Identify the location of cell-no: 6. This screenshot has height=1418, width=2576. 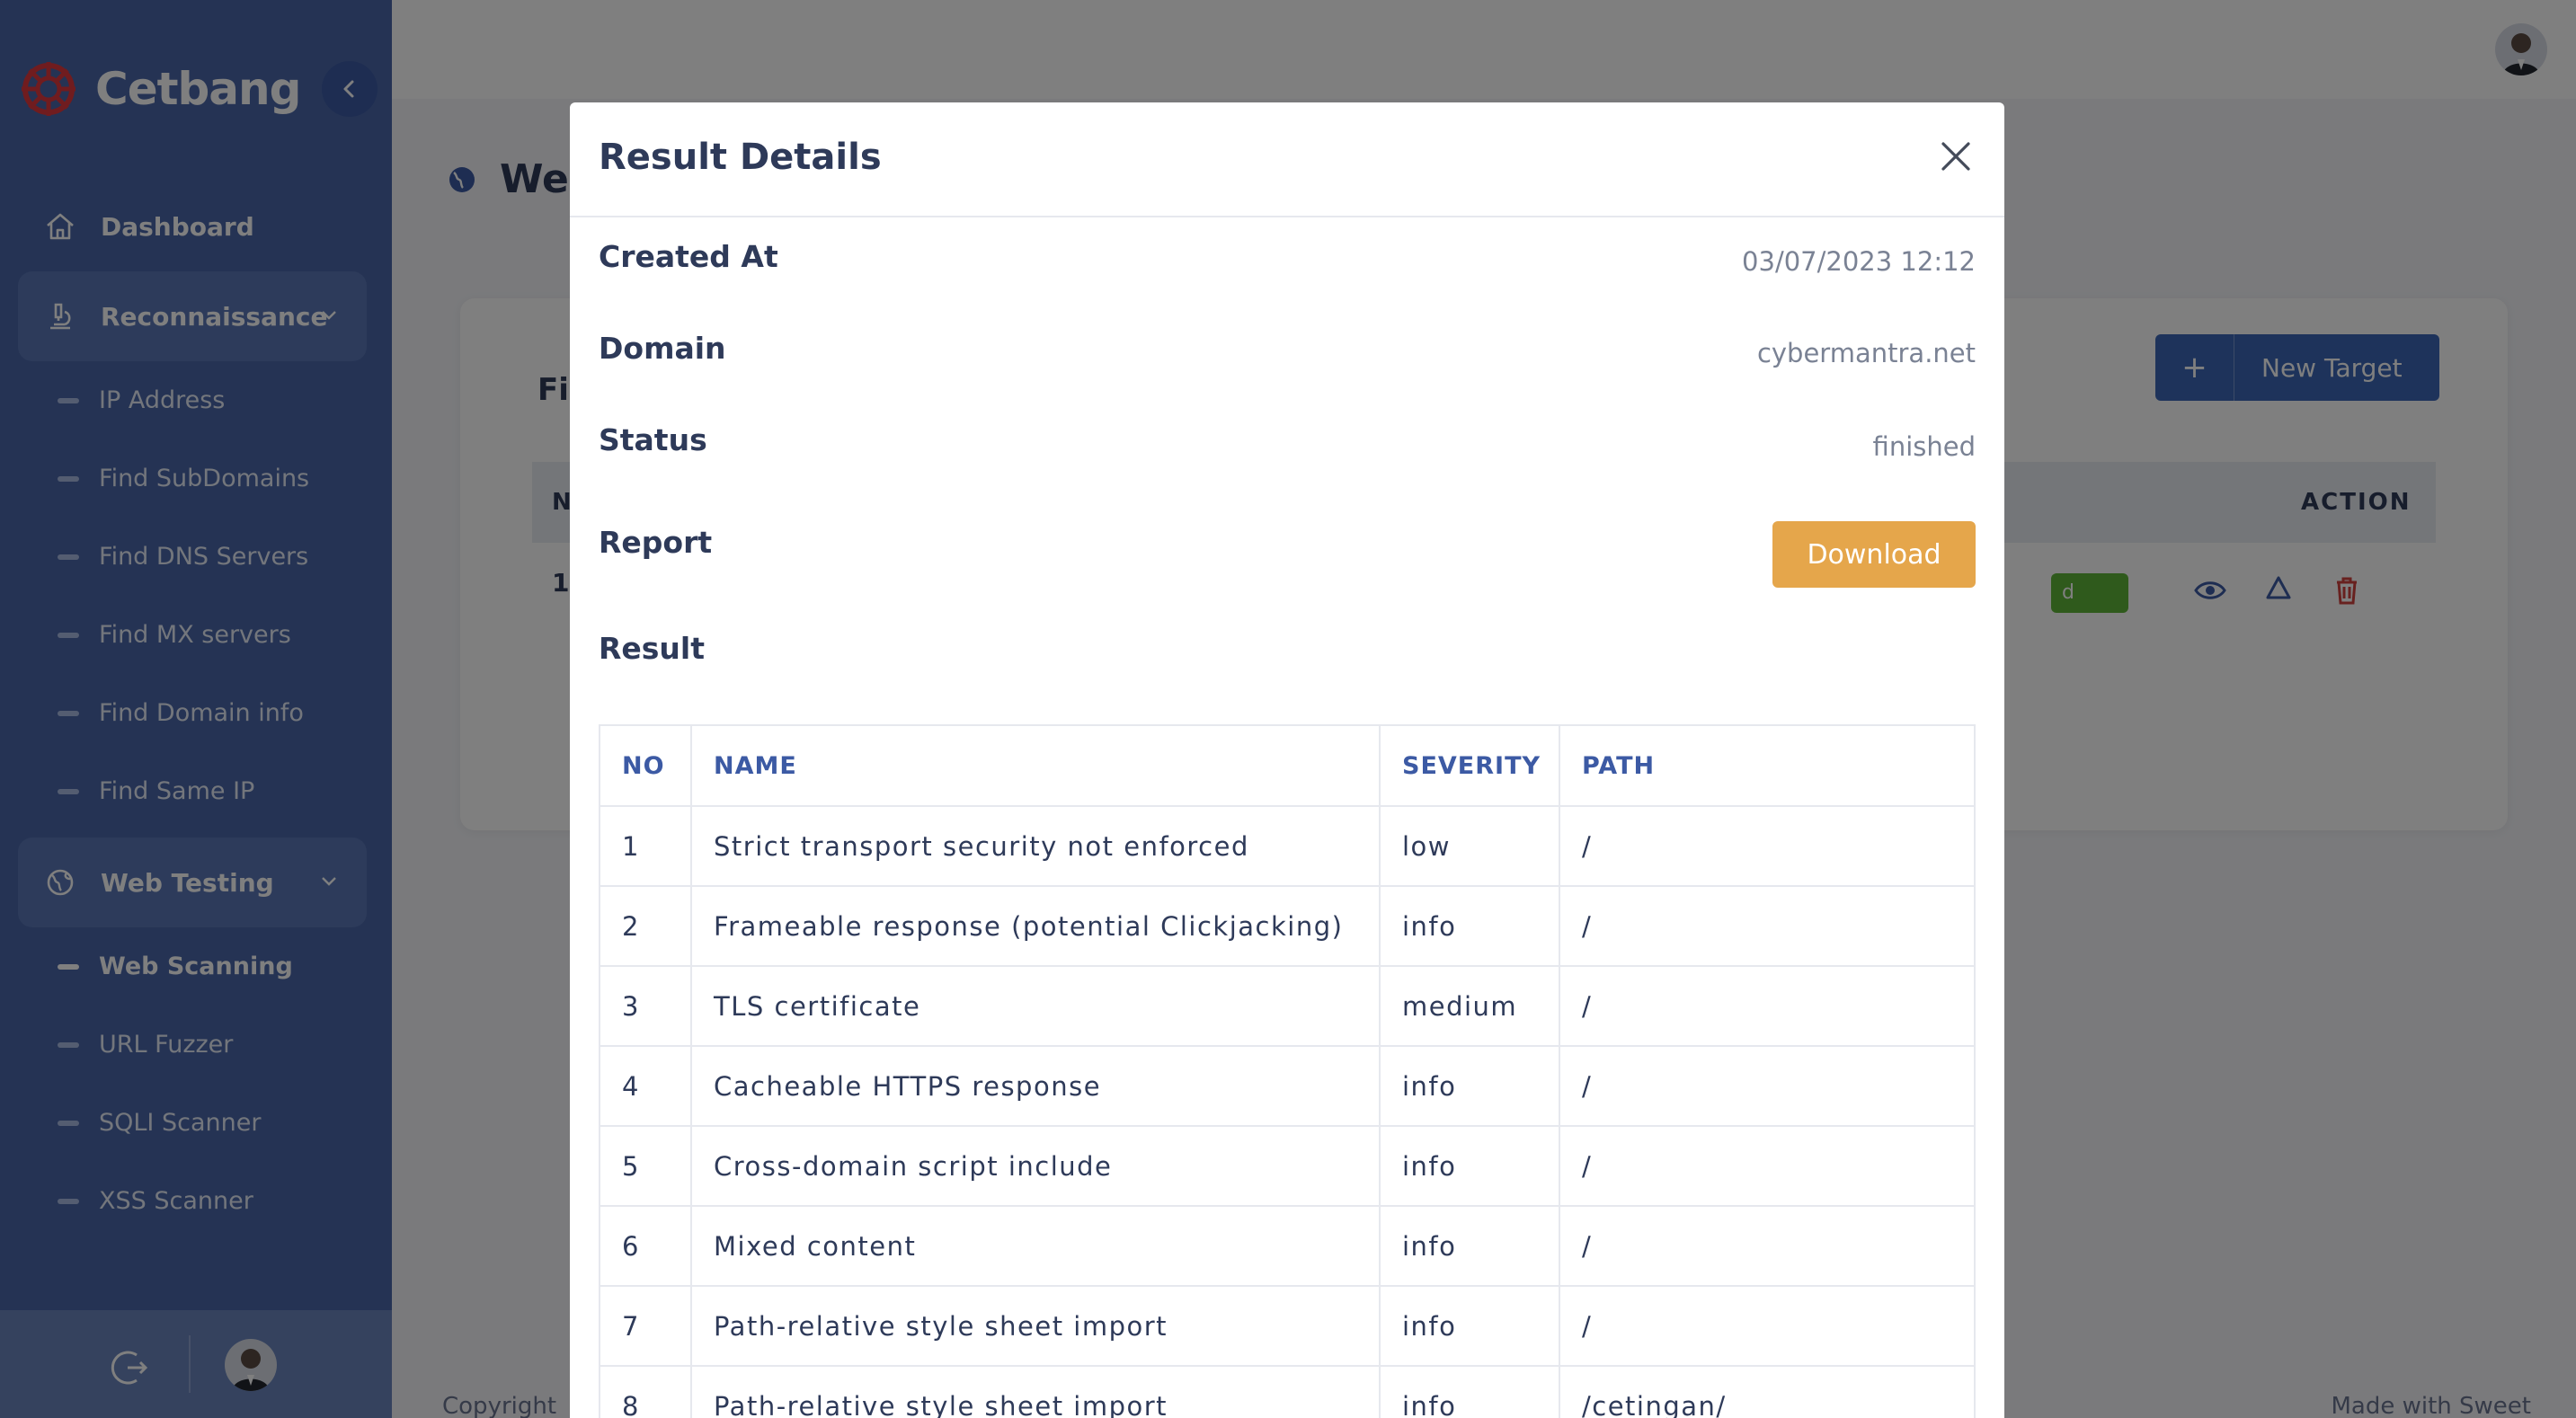
(645, 1246).